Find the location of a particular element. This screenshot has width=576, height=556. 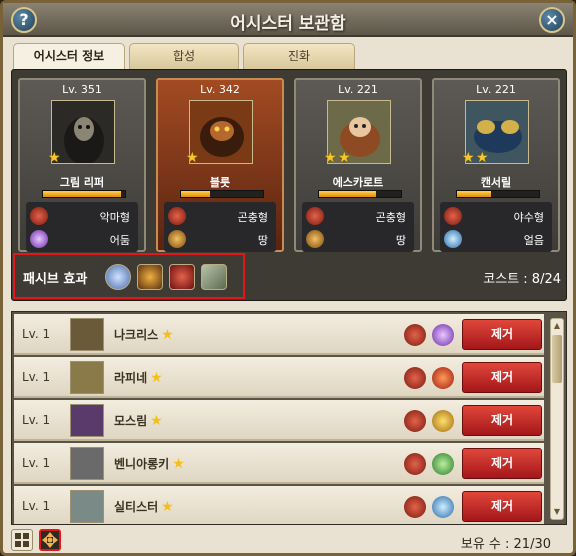

item-name: 실티스터 ★ is located at coordinates (144, 506).